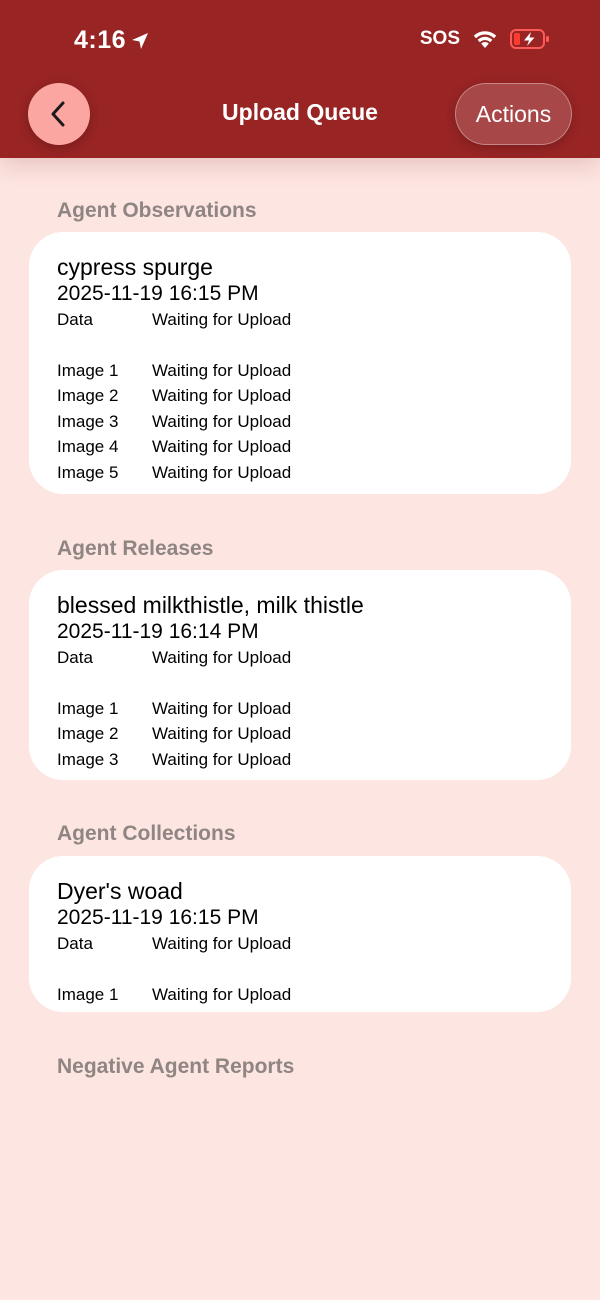 Image resolution: width=600 pixels, height=1300 pixels. Describe the element at coordinates (297, 474) in the screenshot. I see `image-row: Image 5 Waiting for Upload` at that location.